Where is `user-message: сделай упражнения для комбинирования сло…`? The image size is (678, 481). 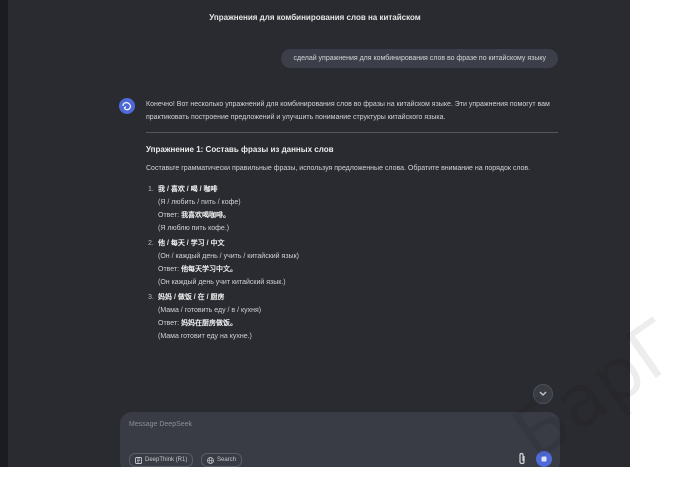
user-message: сделай упражнения для комбинирования сло… is located at coordinates (419, 58).